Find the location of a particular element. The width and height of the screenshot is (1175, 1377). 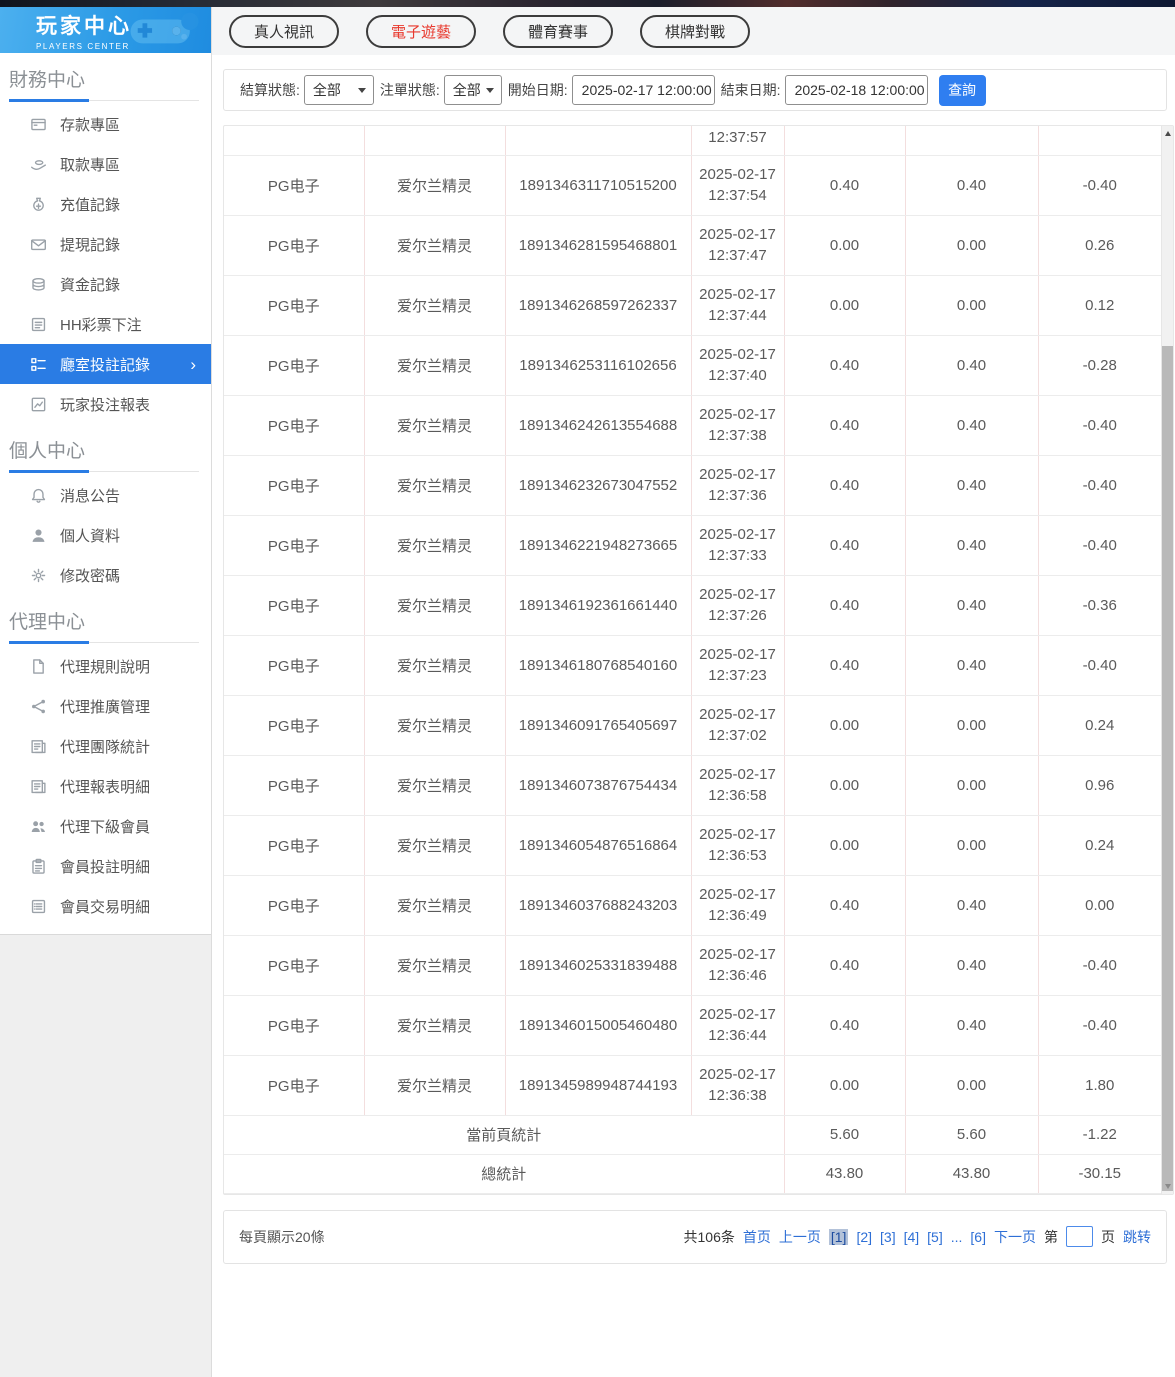

order-id-cell: 1891346232673047552 is located at coordinates (598, 485).